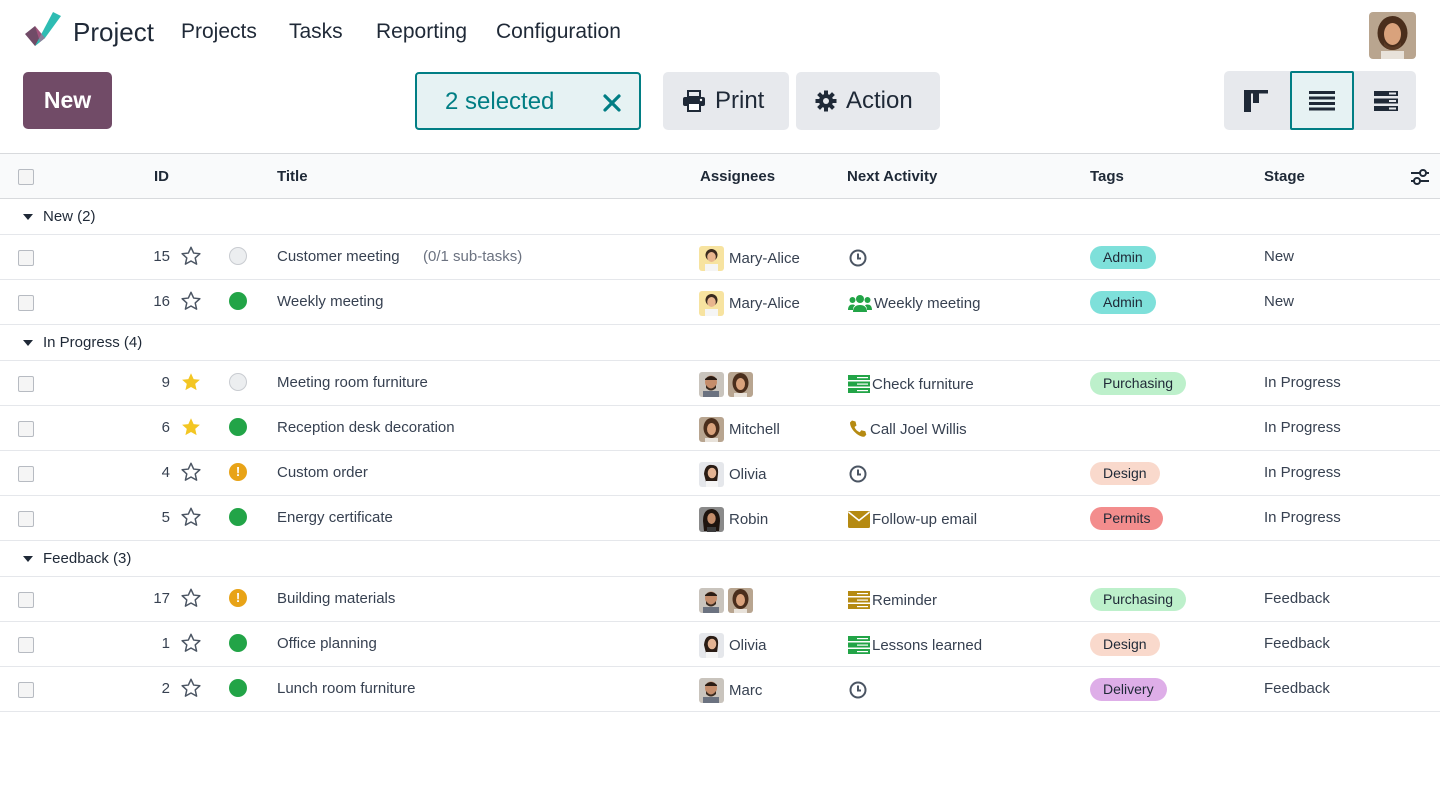  I want to click on menu-projects: Projects, so click(219, 32).